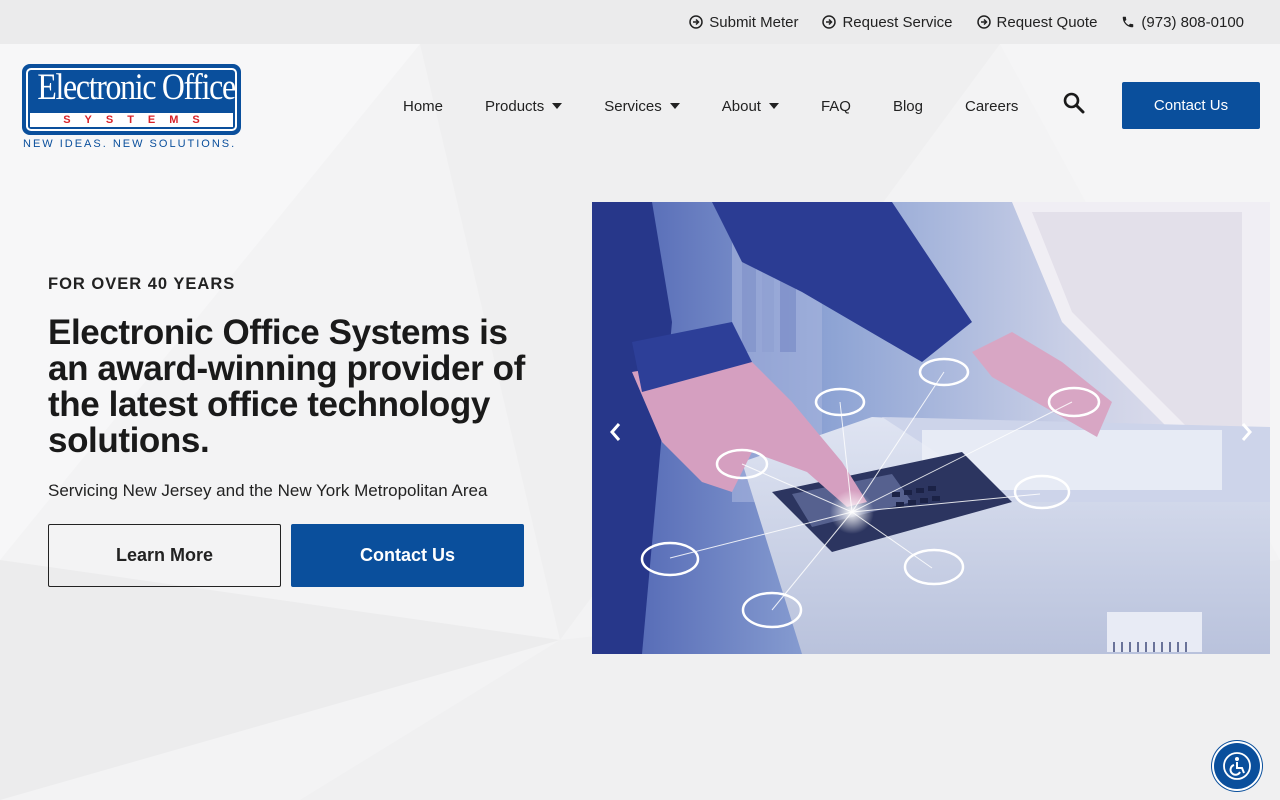 The image size is (1280, 800). Describe the element at coordinates (633, 106) in the screenshot. I see `nav-item-label: Services` at that location.